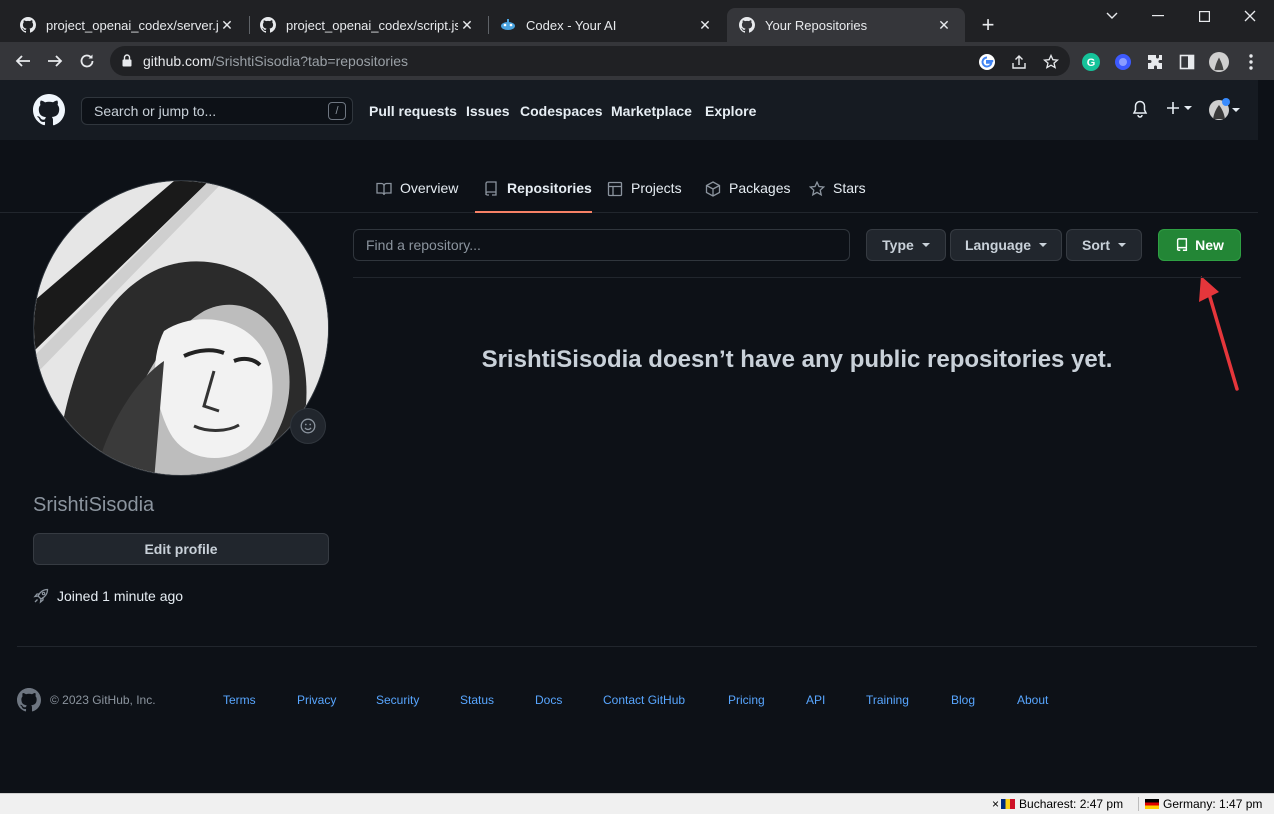 The height and width of the screenshot is (814, 1274). Describe the element at coordinates (120, 596) in the screenshot. I see `joined-text: Joined 1 minute ago` at that location.